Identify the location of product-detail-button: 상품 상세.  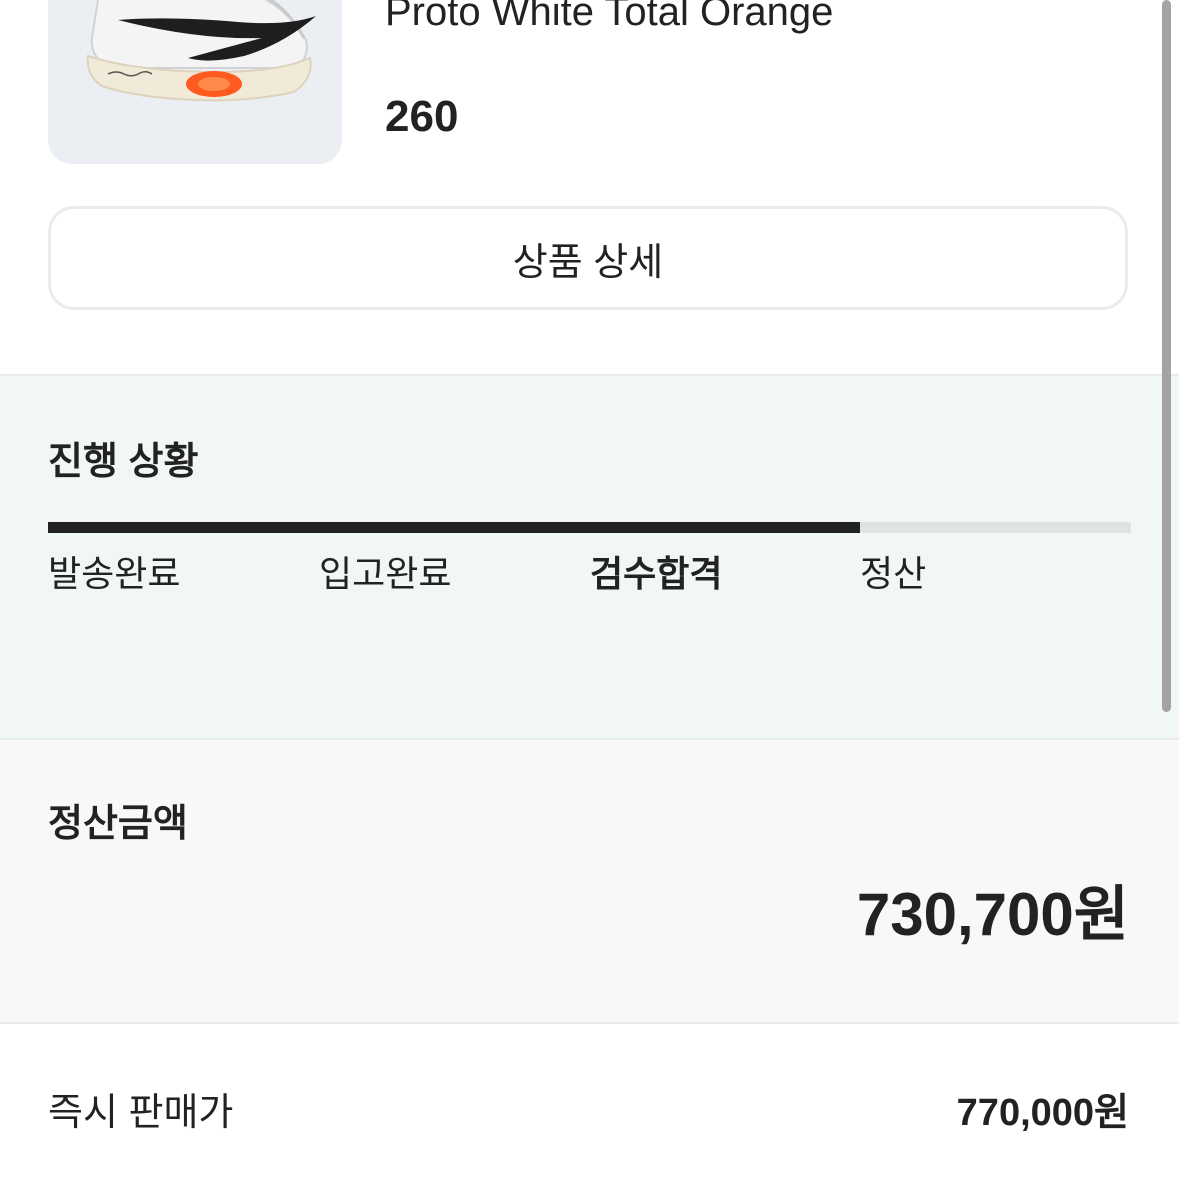
(588, 258).